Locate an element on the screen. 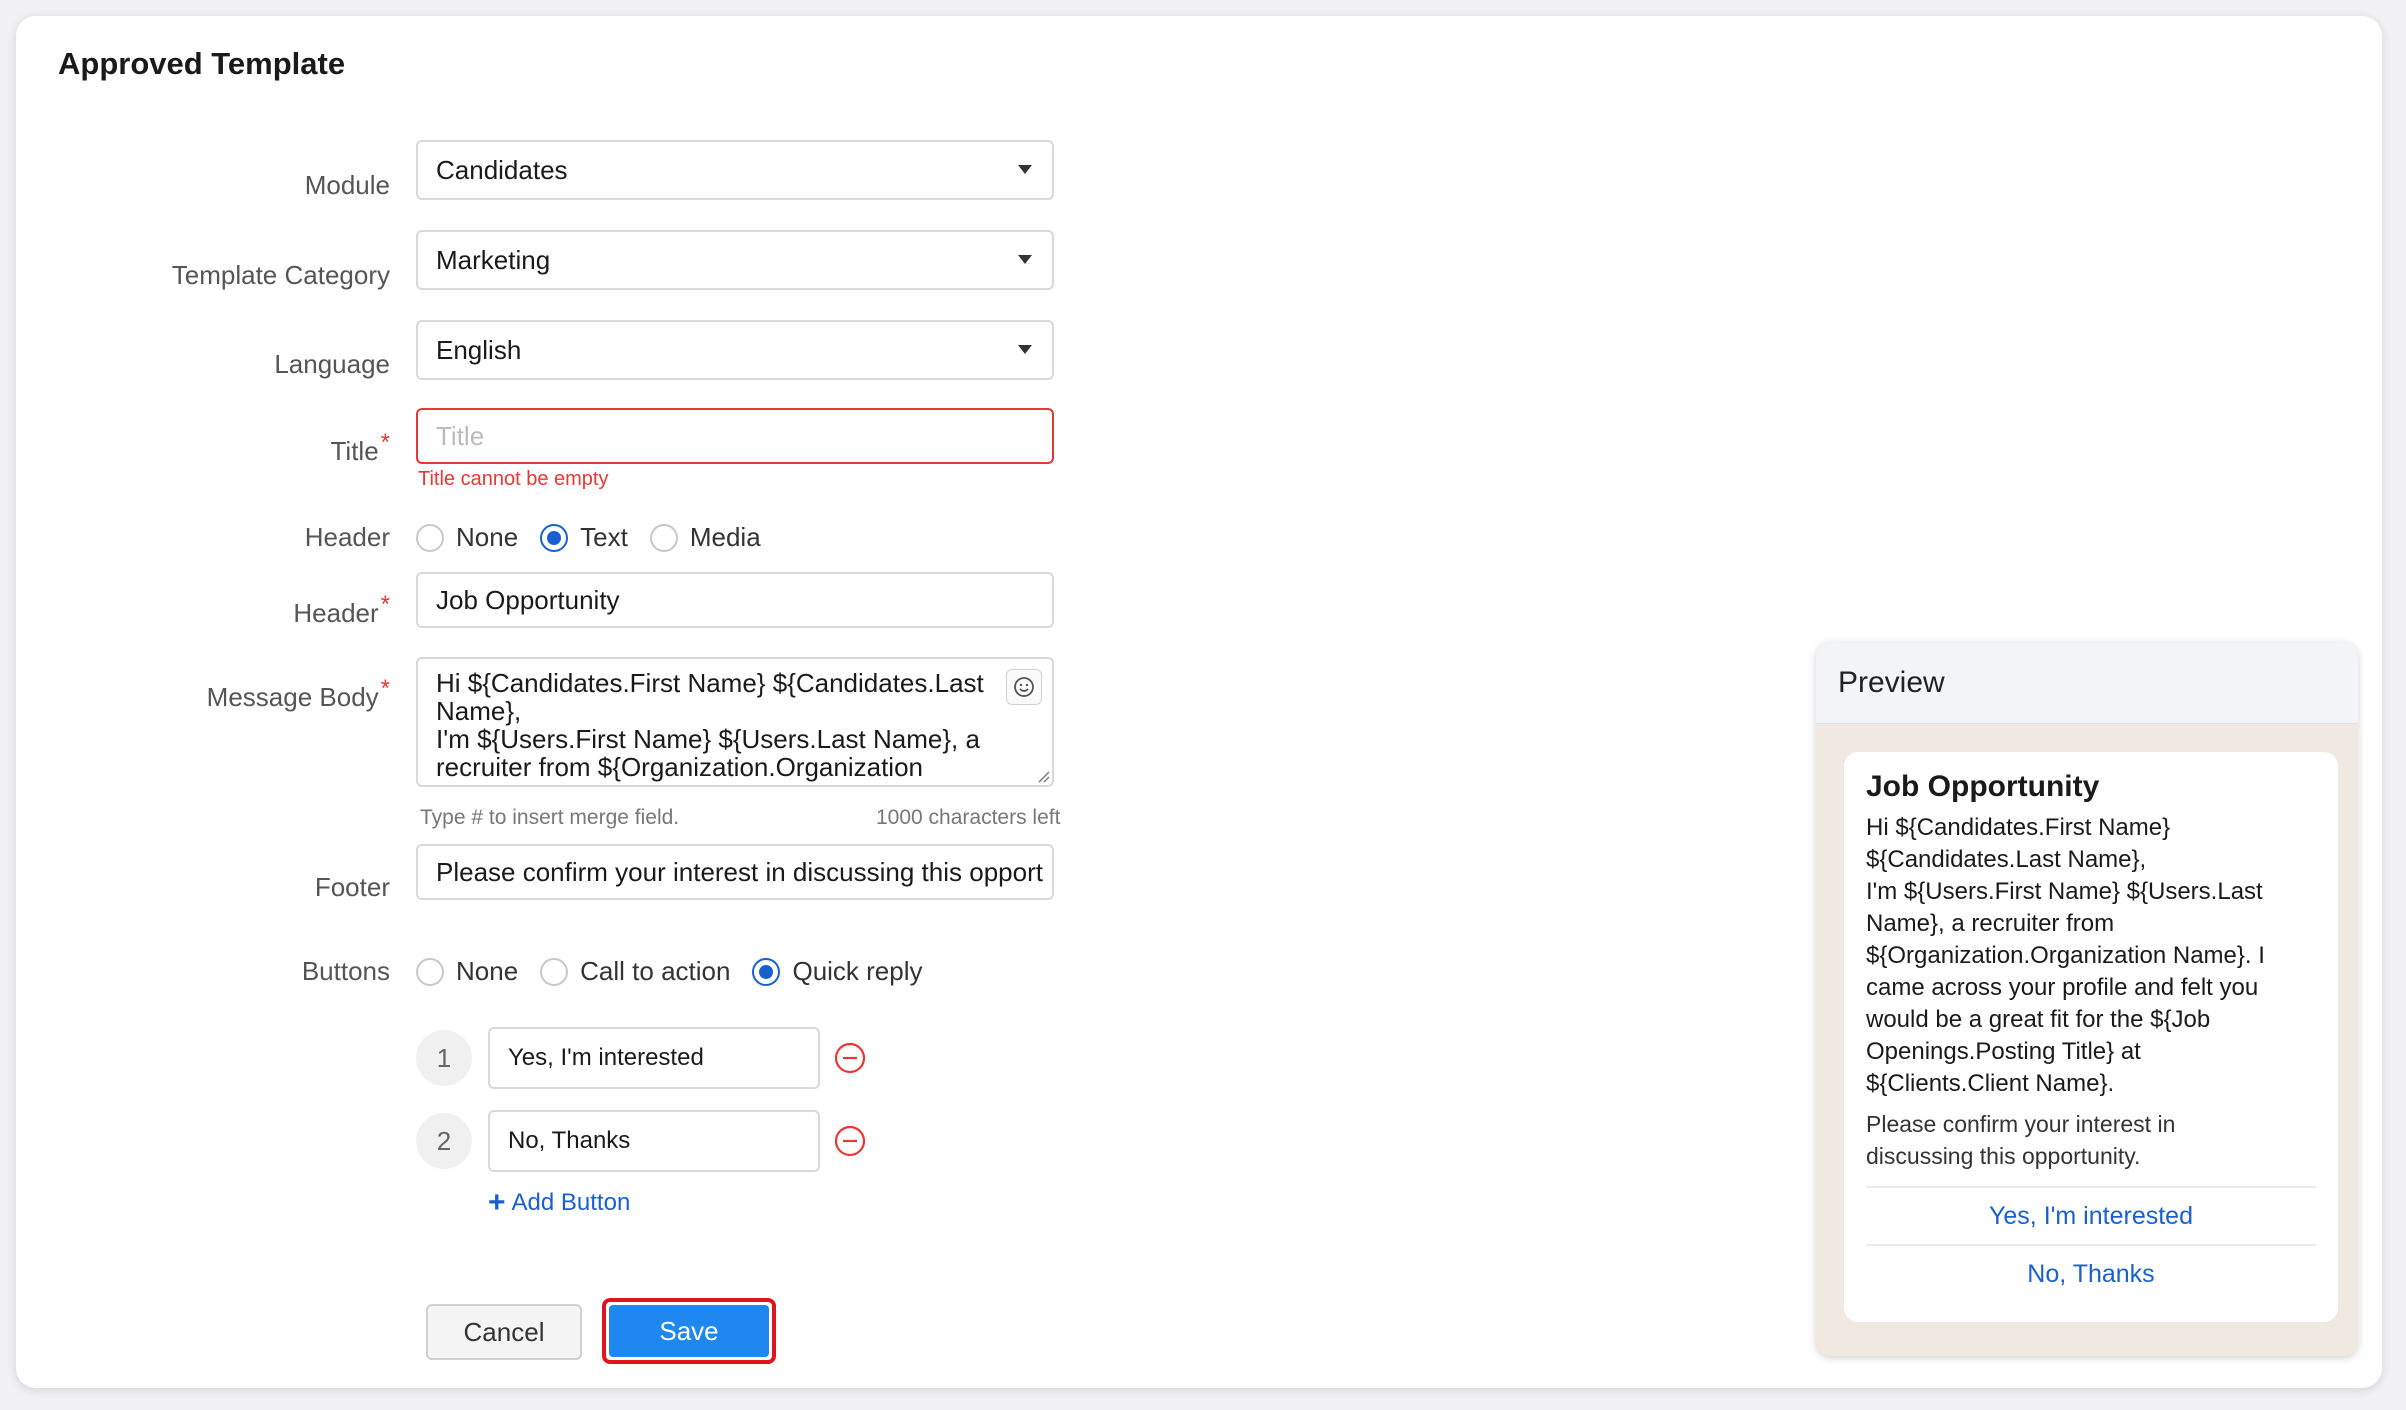  module-select: Candidates is located at coordinates (735, 170).